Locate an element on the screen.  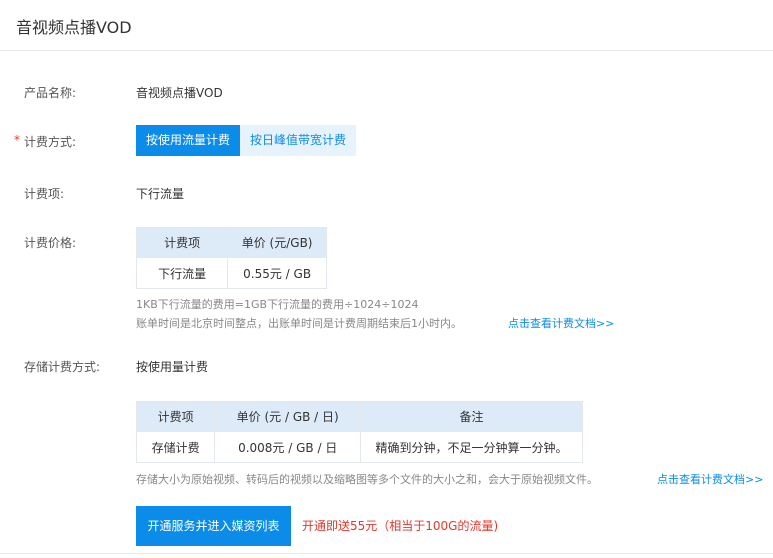
page-header: 音视频点播VOD is located at coordinates (386, 25).